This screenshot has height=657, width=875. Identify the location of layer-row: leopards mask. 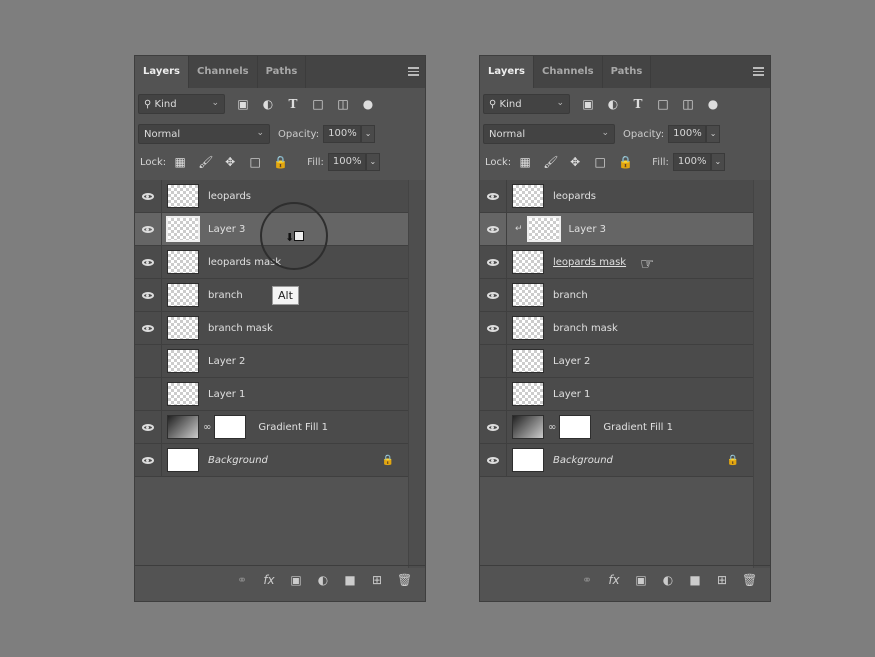
(616, 262).